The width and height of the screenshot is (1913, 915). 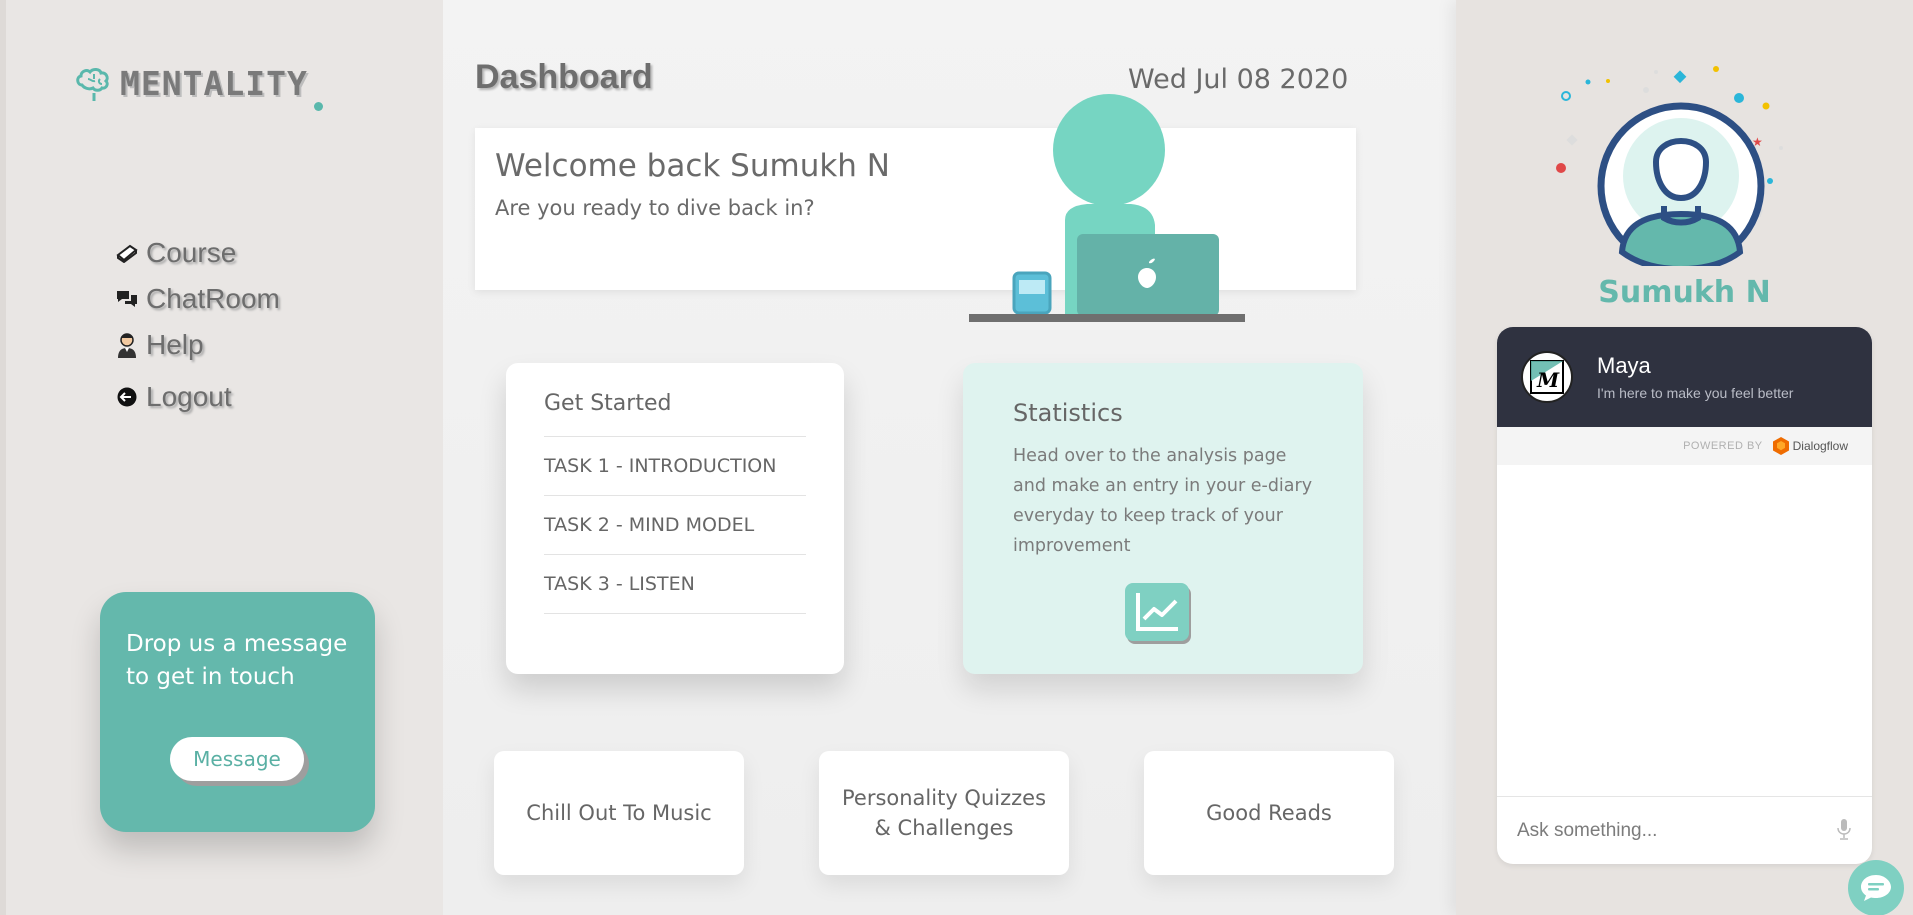 What do you see at coordinates (675, 466) in the screenshot?
I see `task-link-introduction: TASK 1 - INTRODUCTION` at bounding box center [675, 466].